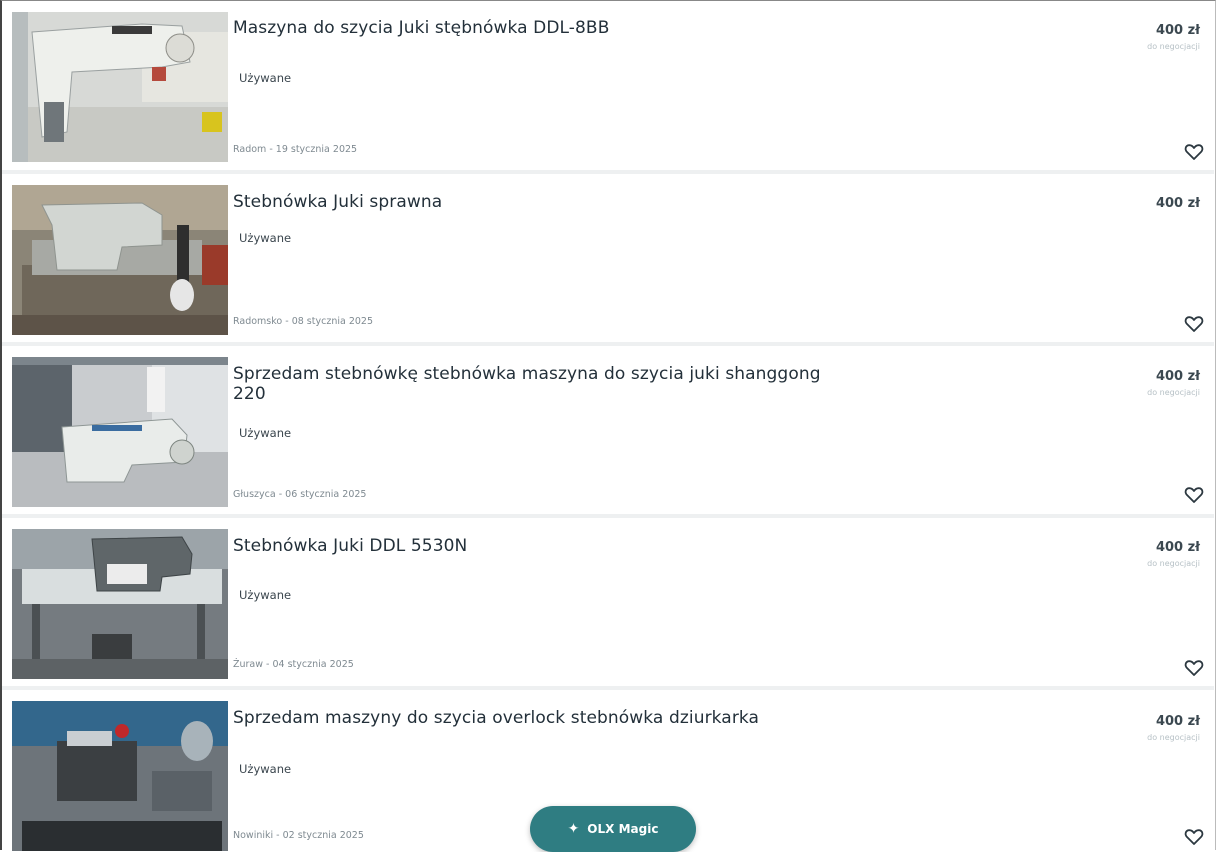 The width and height of the screenshot is (1218, 852). I want to click on listing-location-date: Nowiniki - 02 stycznia 2025, so click(298, 835).